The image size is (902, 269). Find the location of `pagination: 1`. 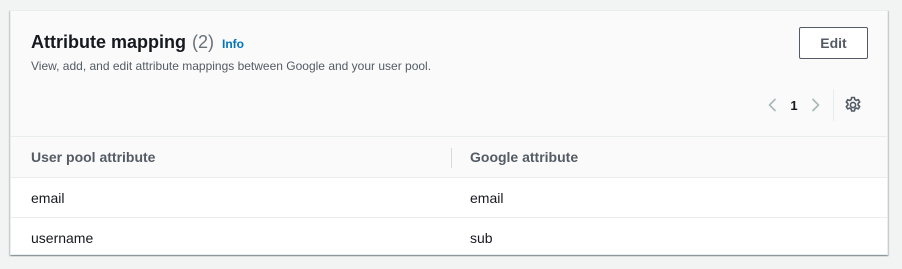

pagination: 1 is located at coordinates (794, 105).